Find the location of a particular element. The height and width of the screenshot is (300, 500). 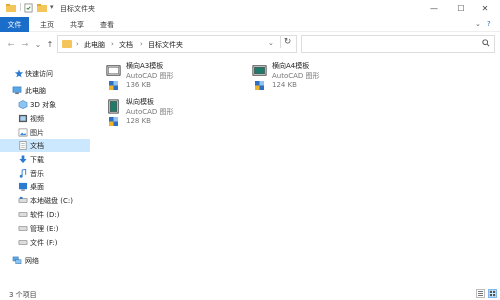

network-icon is located at coordinates (17, 260).